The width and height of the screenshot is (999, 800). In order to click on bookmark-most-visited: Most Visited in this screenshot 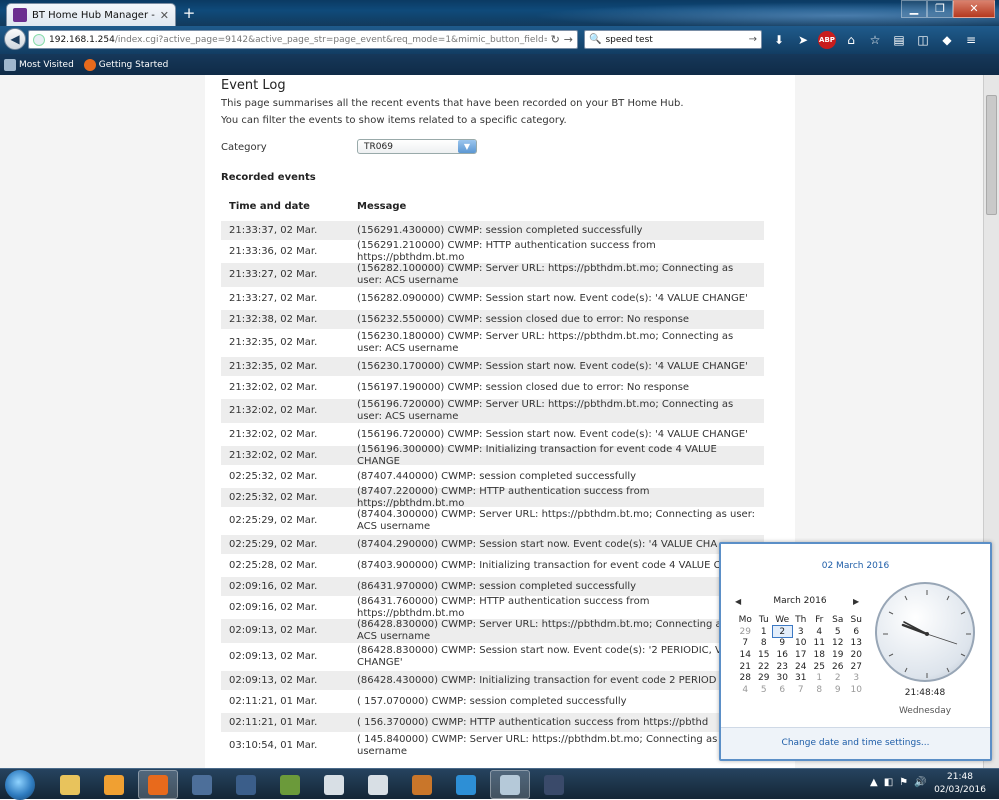, I will do `click(39, 64)`.